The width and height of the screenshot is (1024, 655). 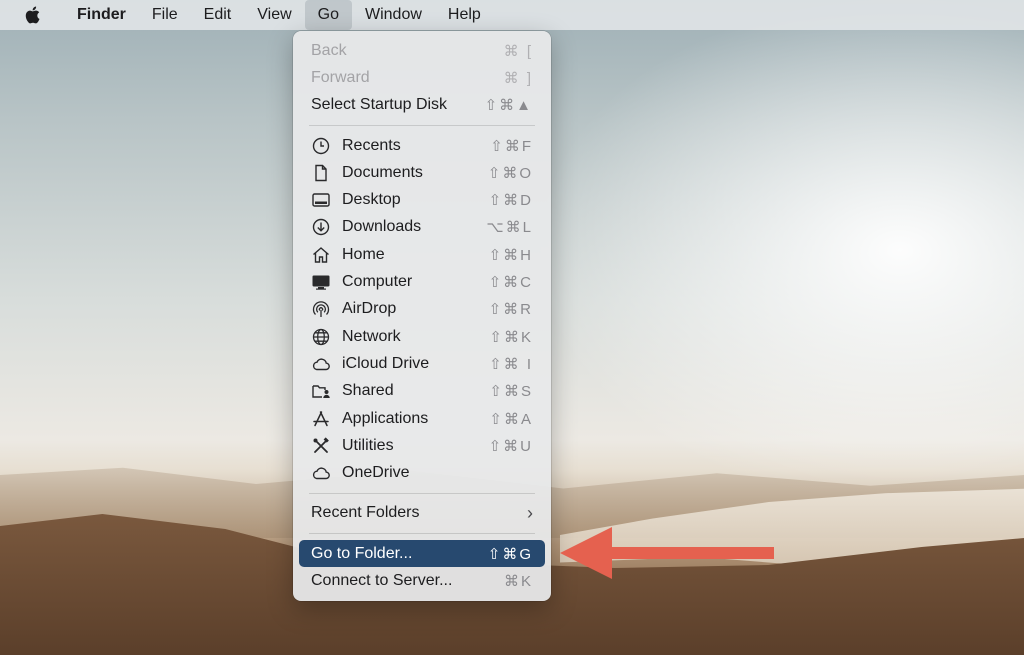 I want to click on menu-item-label: Desktop, so click(x=371, y=200).